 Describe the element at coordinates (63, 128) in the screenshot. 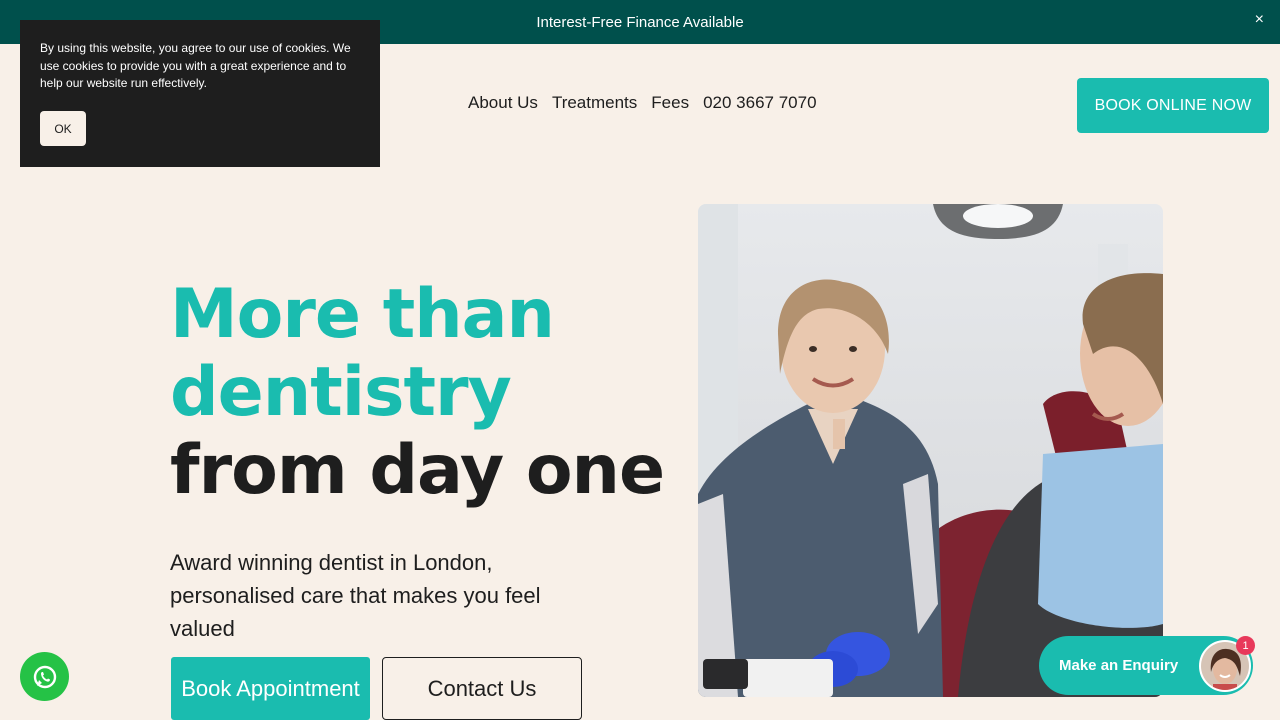

I see `cookie-ok-button: OK` at that location.